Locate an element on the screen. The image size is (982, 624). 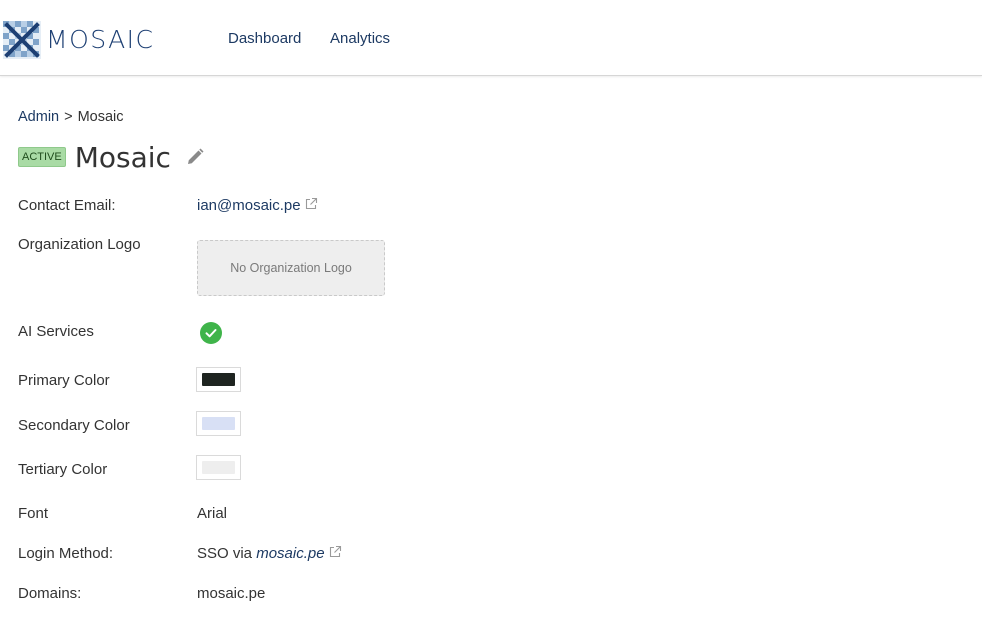
tertiary-color-fill is located at coordinates (218, 467).